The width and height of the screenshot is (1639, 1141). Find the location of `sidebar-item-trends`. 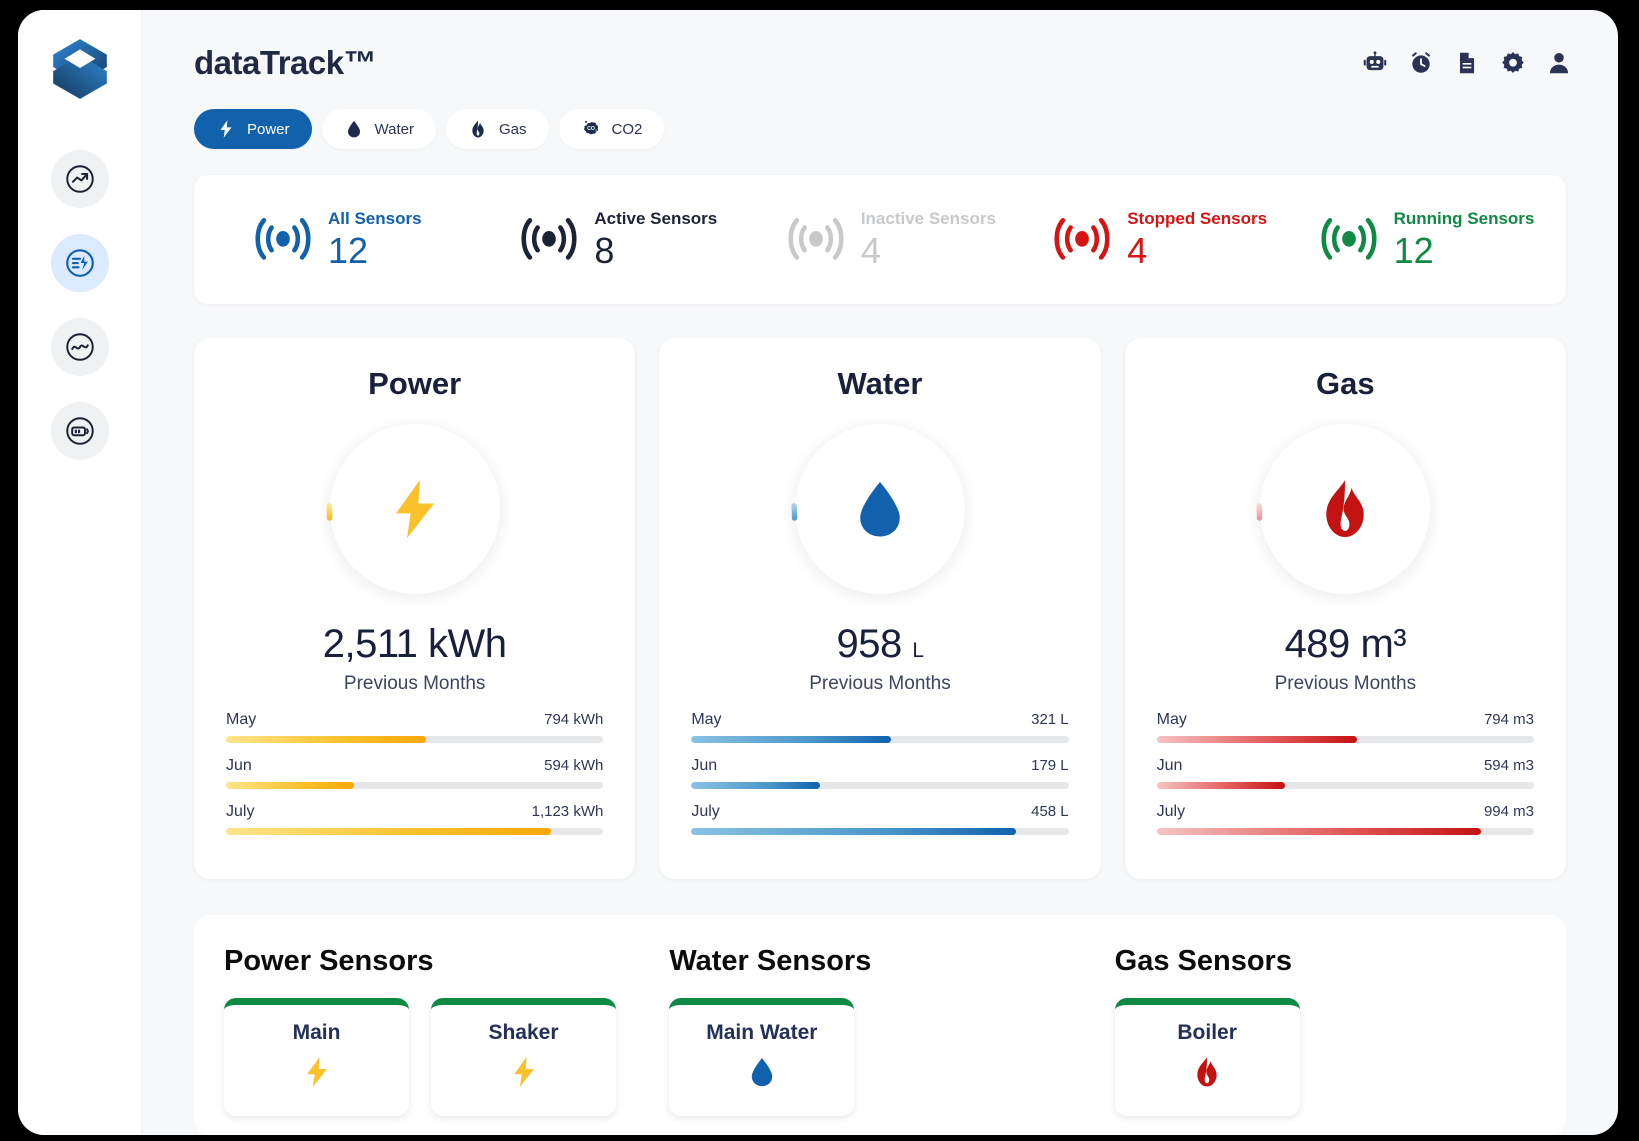

sidebar-item-trends is located at coordinates (79, 179).